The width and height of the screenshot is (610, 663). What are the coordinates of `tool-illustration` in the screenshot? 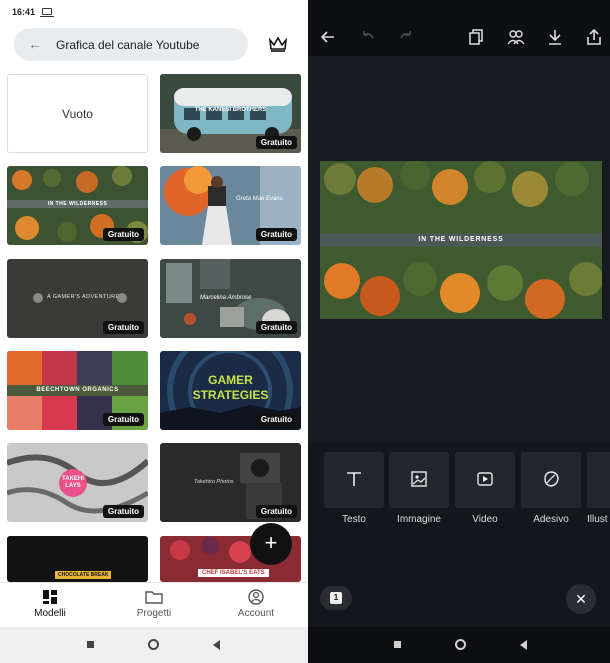 It's located at (598, 480).